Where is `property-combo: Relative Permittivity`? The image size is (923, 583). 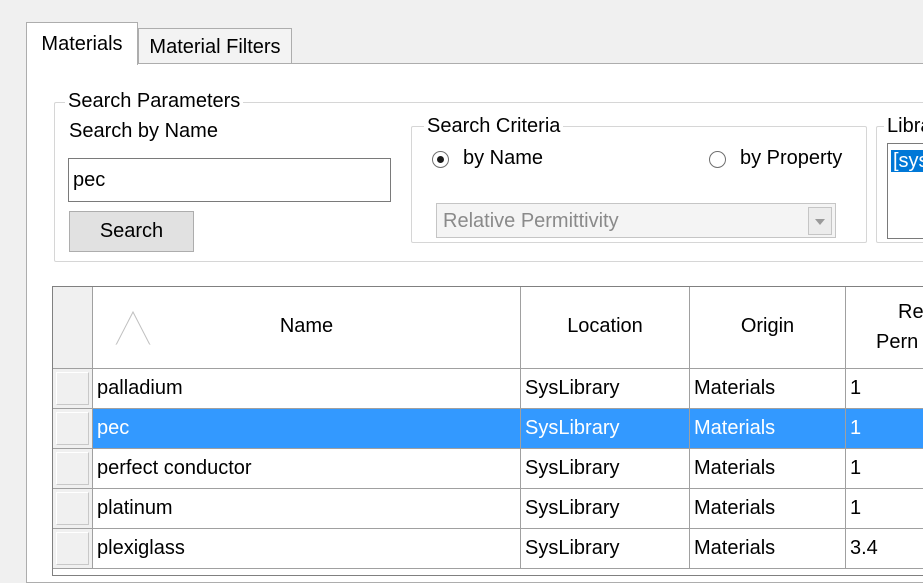 property-combo: Relative Permittivity is located at coordinates (636, 220).